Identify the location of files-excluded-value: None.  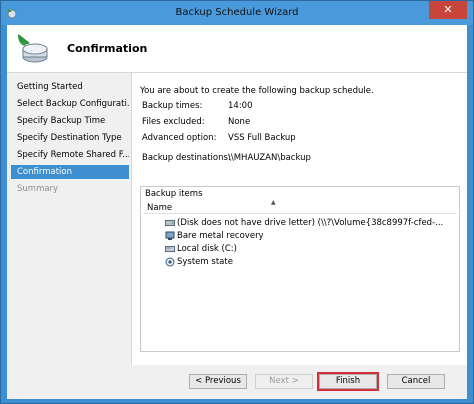
(239, 122).